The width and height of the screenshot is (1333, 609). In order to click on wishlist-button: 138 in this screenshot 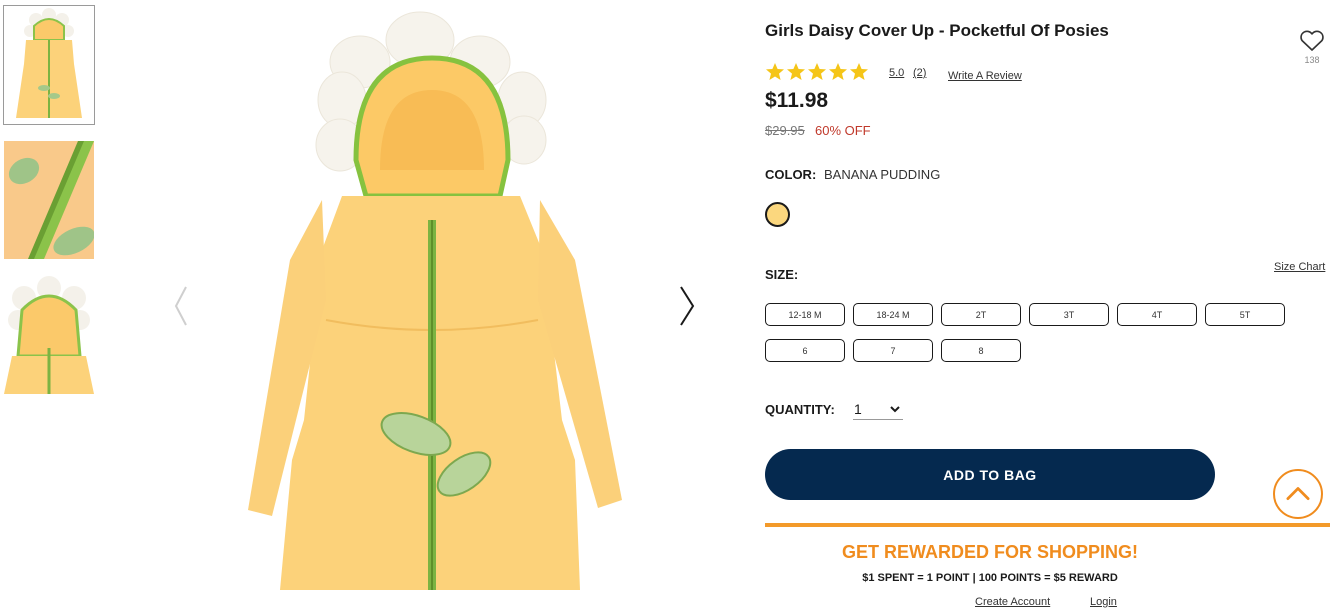, I will do `click(1312, 47)`.